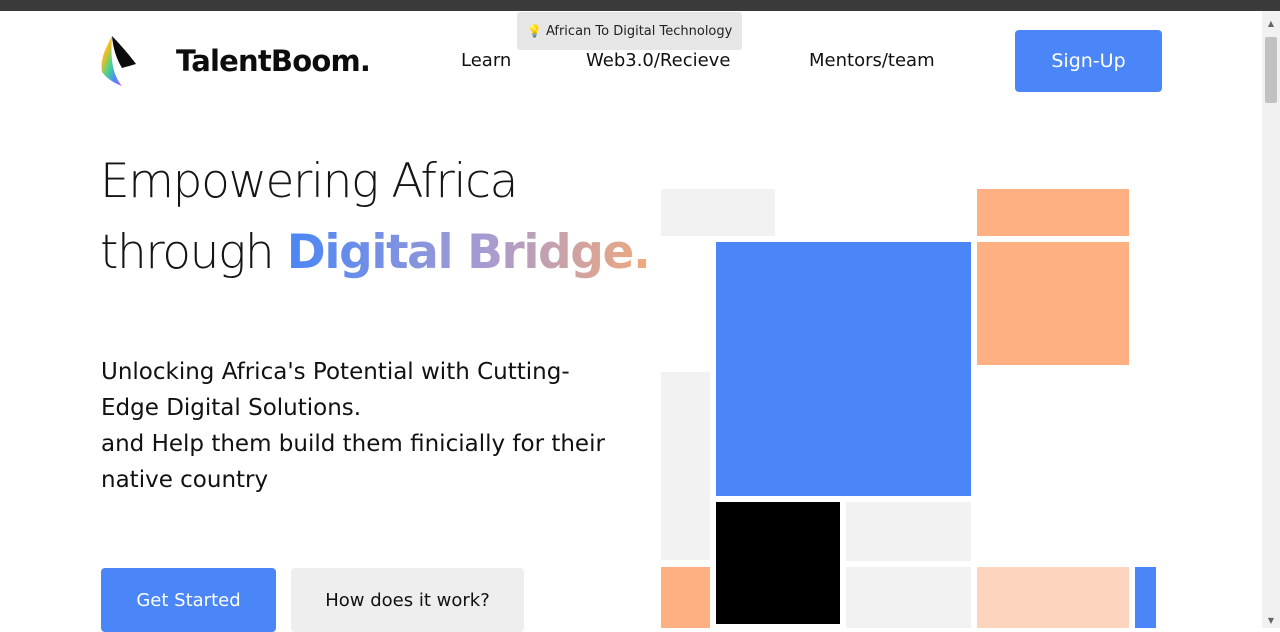 The image size is (1280, 632). What do you see at coordinates (872, 60) in the screenshot?
I see `nav-mentors-team: Mentors/team` at bounding box center [872, 60].